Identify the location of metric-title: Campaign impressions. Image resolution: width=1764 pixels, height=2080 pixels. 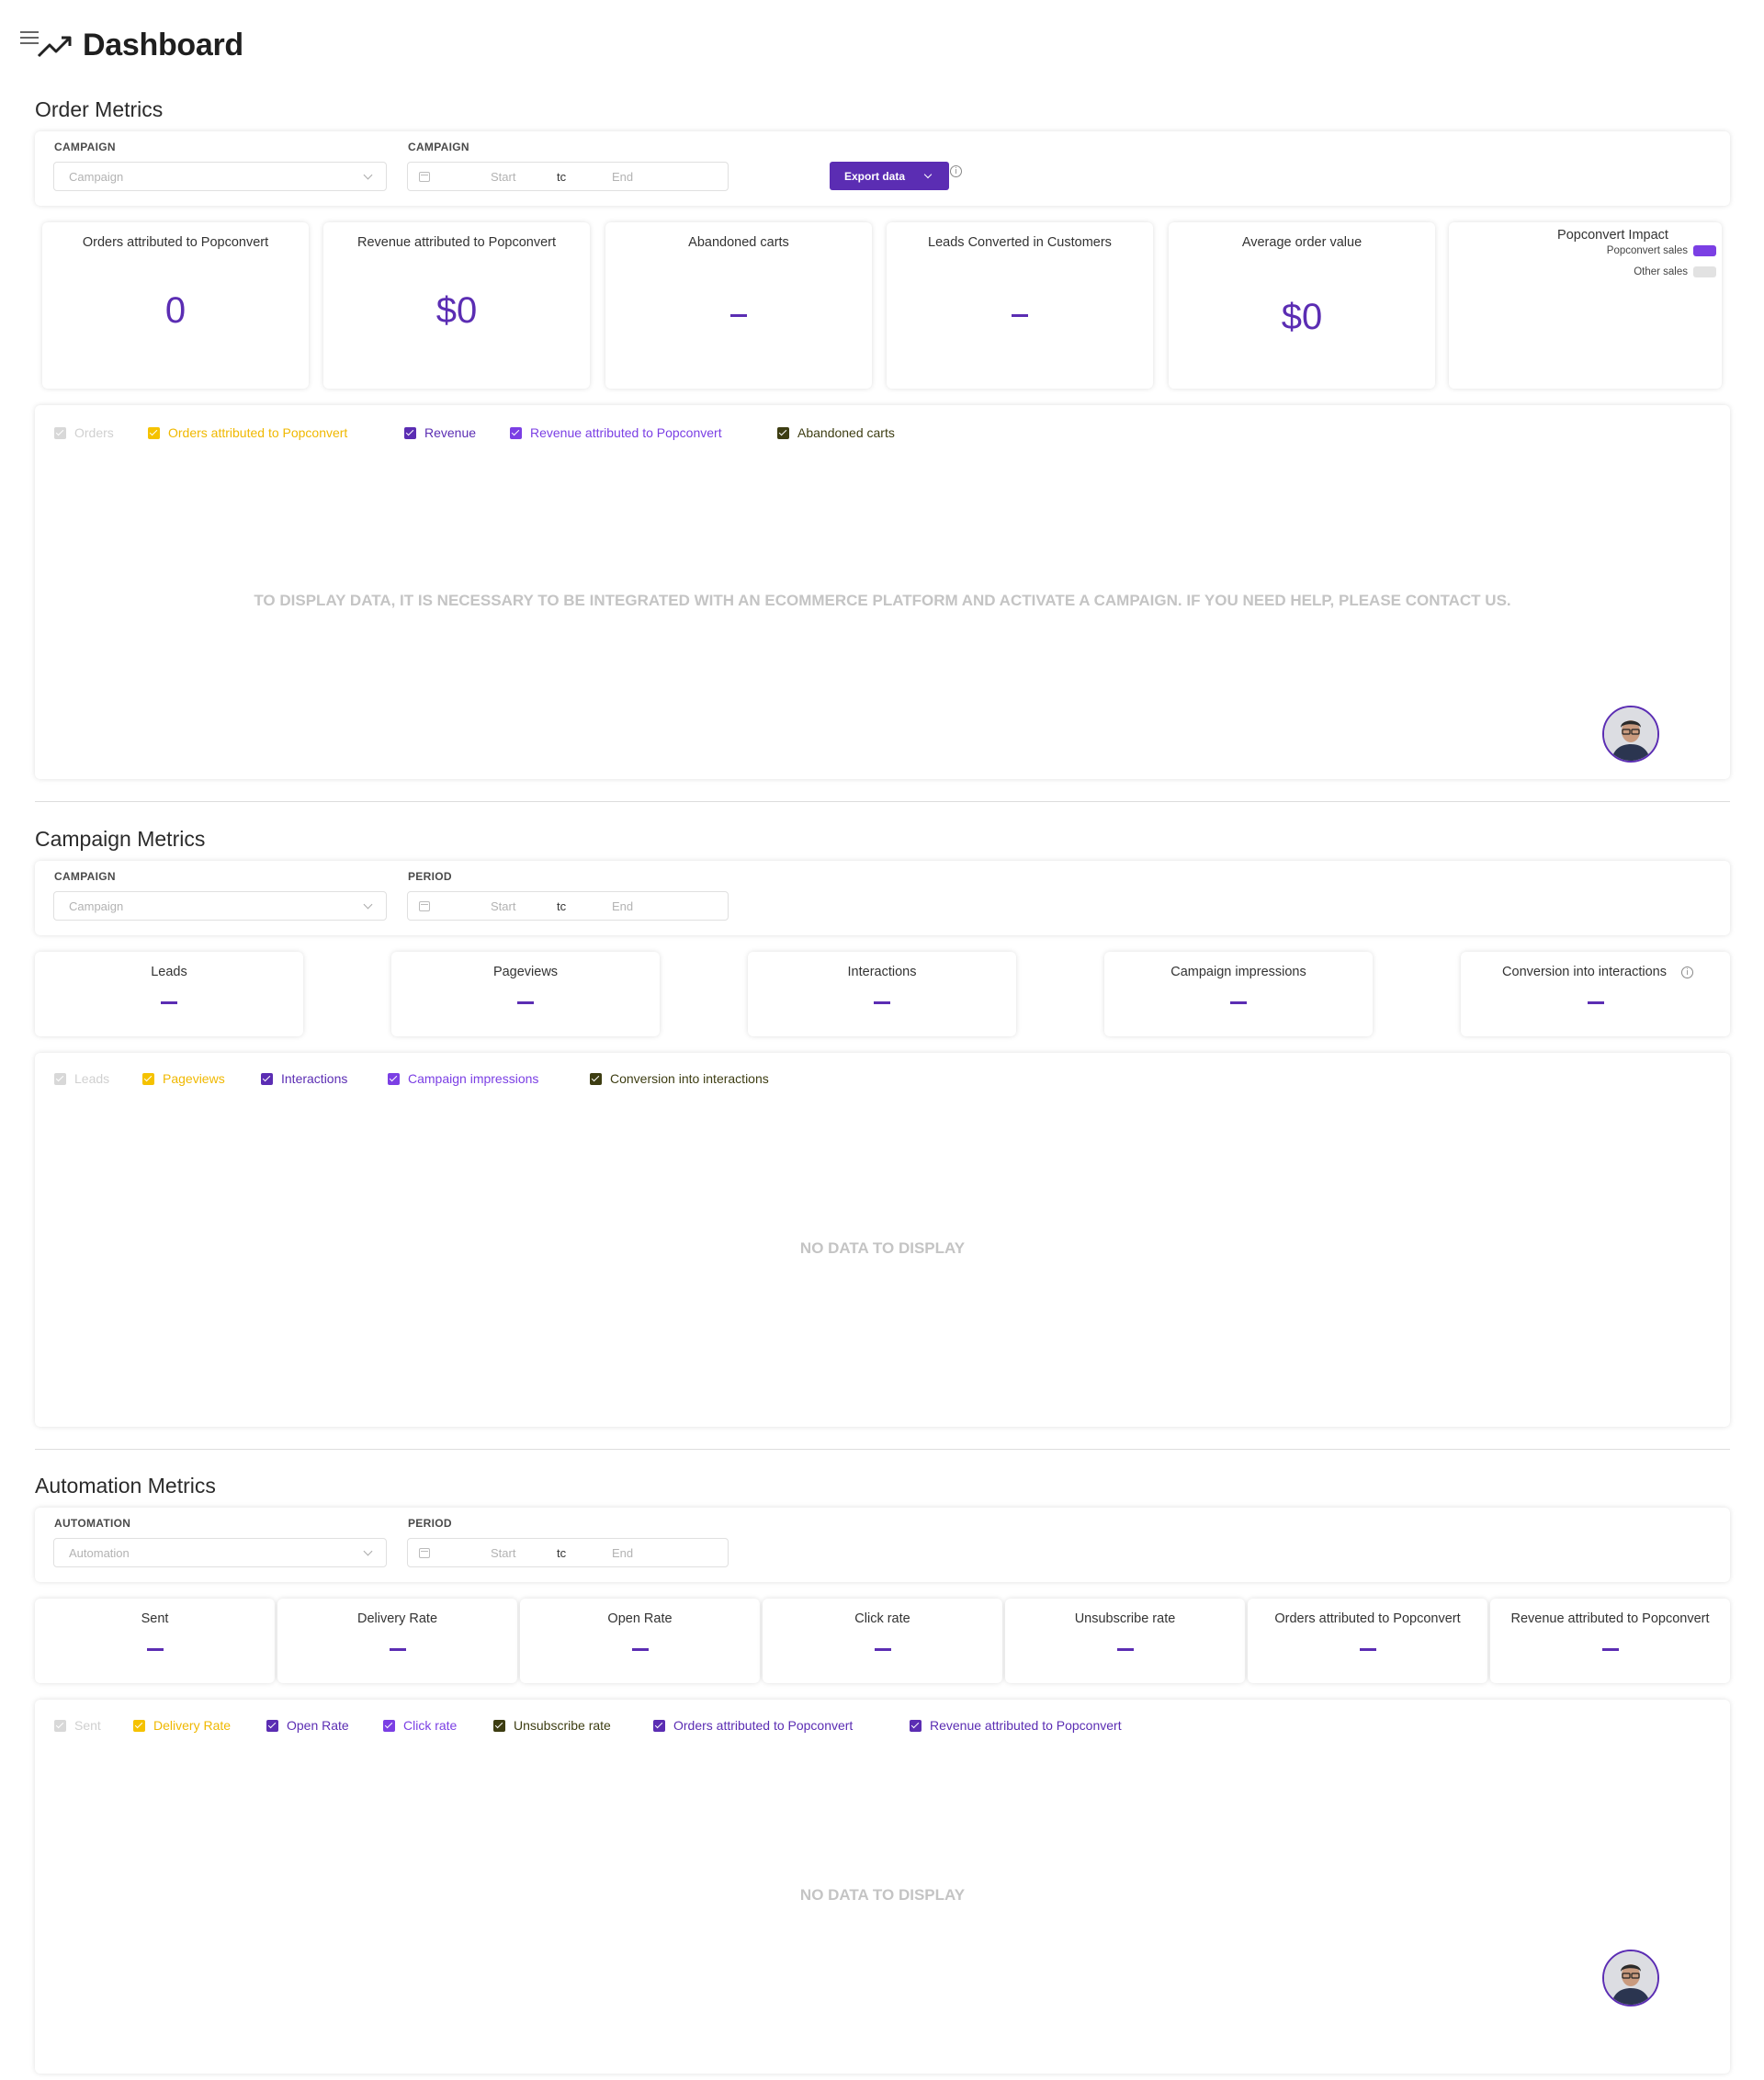
(1238, 972).